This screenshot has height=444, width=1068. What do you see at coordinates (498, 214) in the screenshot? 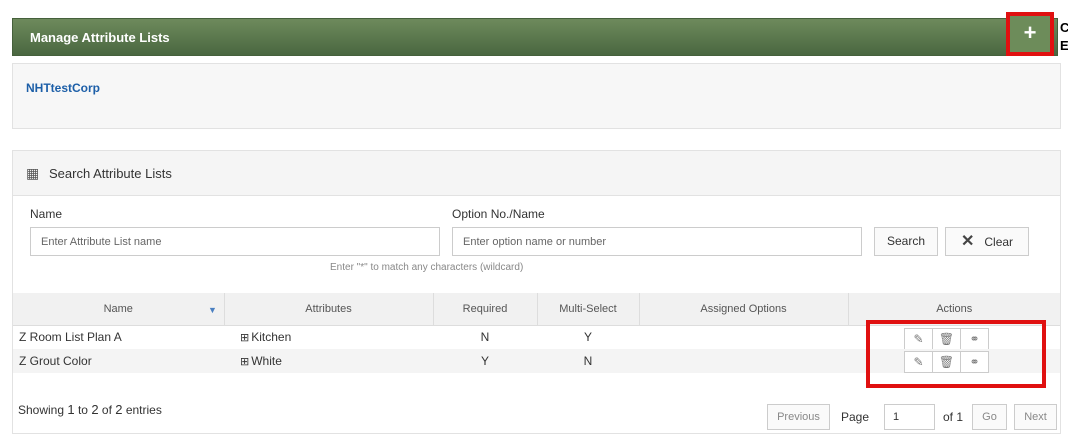
I see `option-label: Option No./Name` at bounding box center [498, 214].